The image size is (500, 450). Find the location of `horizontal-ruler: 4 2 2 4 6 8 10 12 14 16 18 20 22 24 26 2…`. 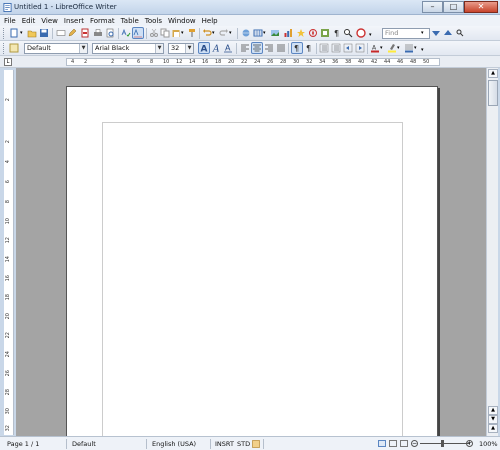

horizontal-ruler: 4 2 2 4 6 8 10 12 14 16 18 20 22 24 26 2… is located at coordinates (253, 62).